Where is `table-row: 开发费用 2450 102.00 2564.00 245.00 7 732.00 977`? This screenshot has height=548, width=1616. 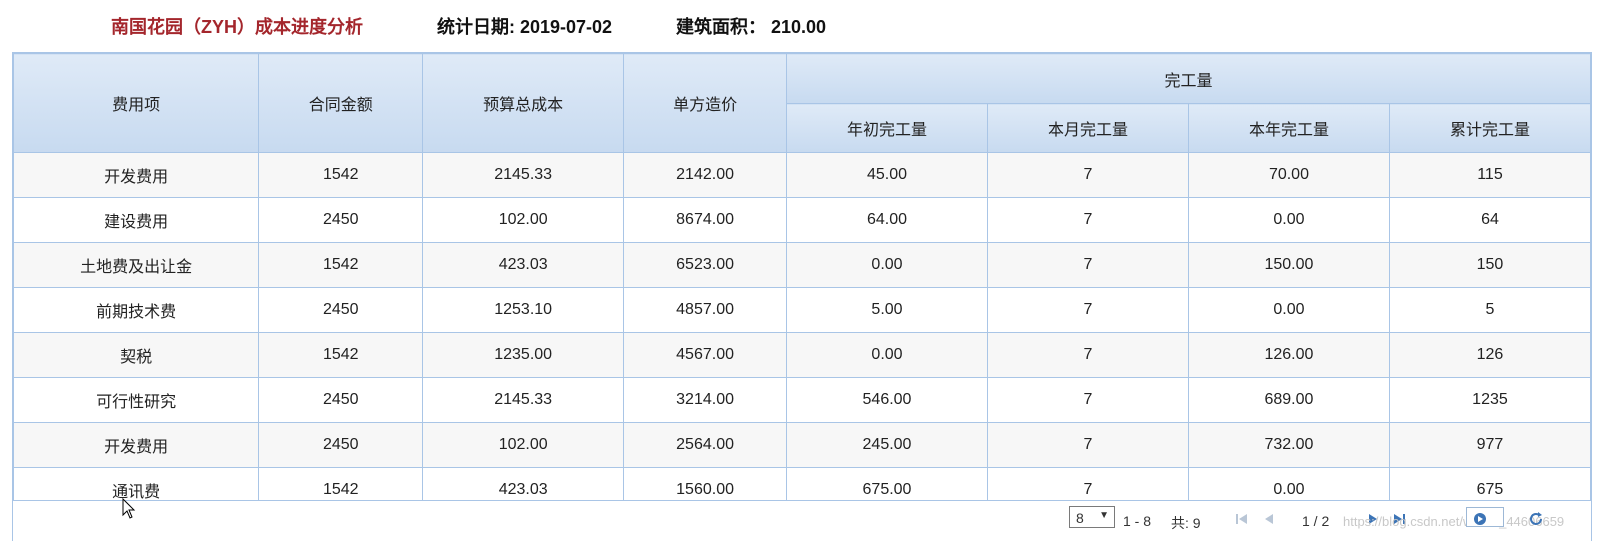
table-row: 开发费用 2450 102.00 2564.00 245.00 7 732.00 977 is located at coordinates (802, 445).